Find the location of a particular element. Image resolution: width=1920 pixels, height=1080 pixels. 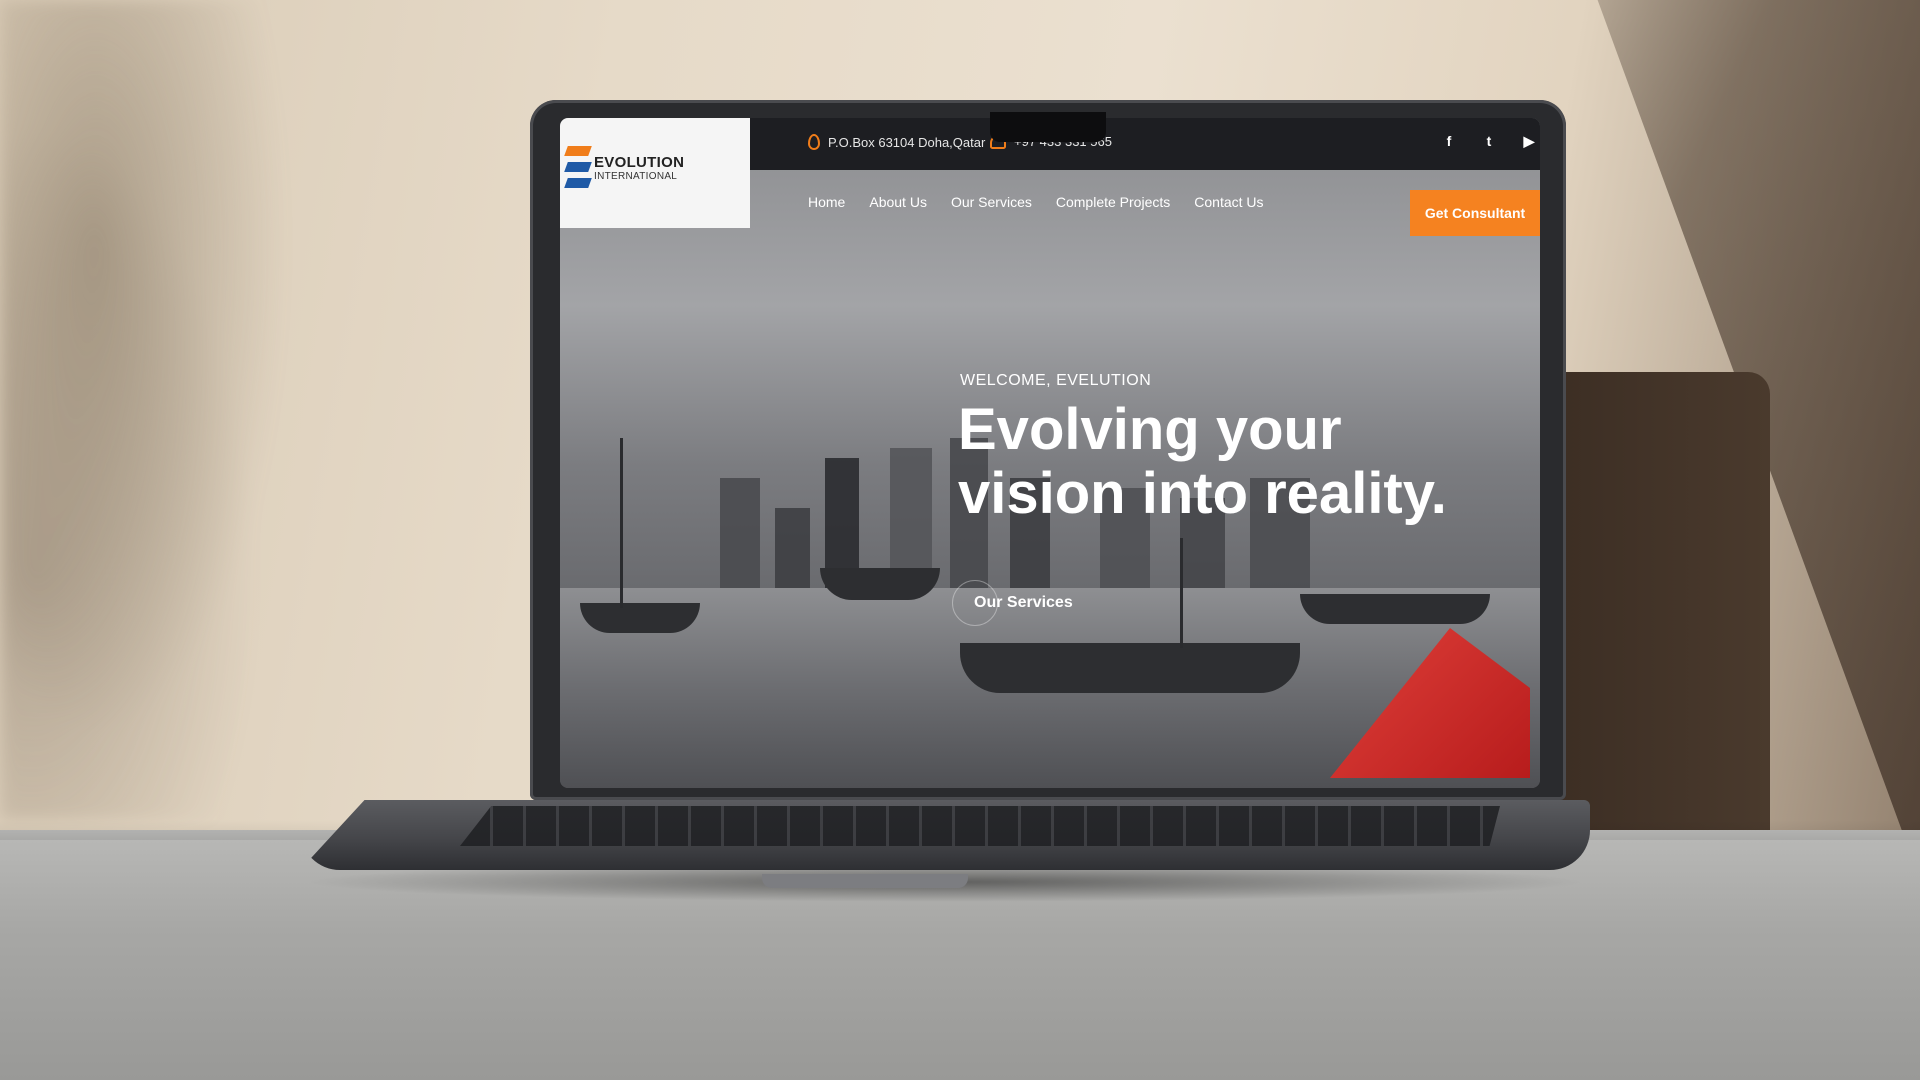

camera-notch is located at coordinates (1048, 127).